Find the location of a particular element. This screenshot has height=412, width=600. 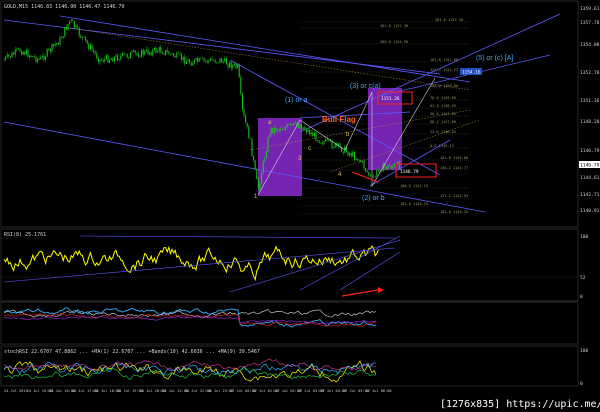

fib-level-label: 100.0 1142.15 is located at coordinates (414, 186).